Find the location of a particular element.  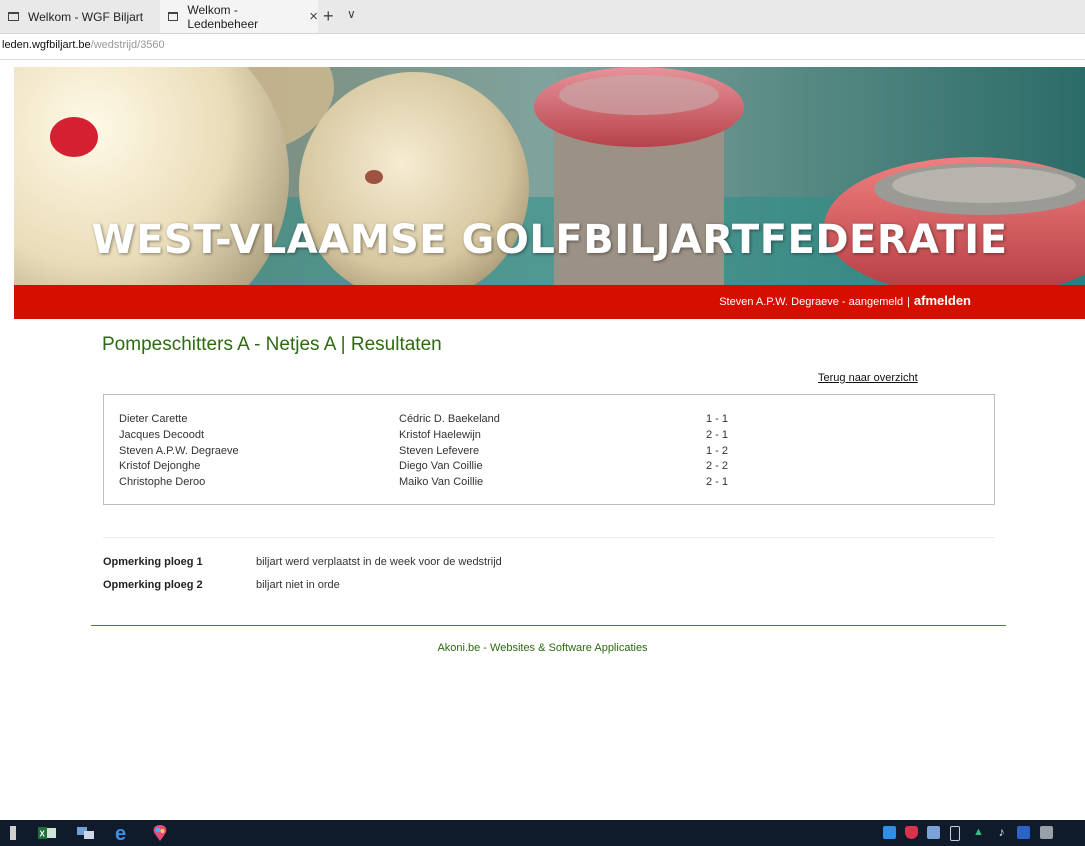

close-icon: × is located at coordinates (313, 16).